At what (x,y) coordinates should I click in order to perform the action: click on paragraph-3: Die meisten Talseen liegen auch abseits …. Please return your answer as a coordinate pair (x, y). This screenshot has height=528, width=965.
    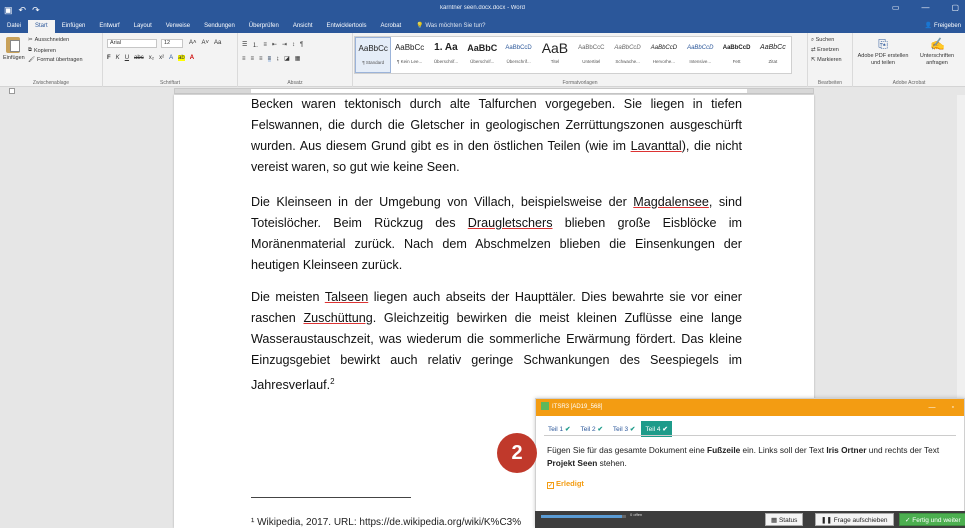
    Looking at the image, I should click on (496, 341).